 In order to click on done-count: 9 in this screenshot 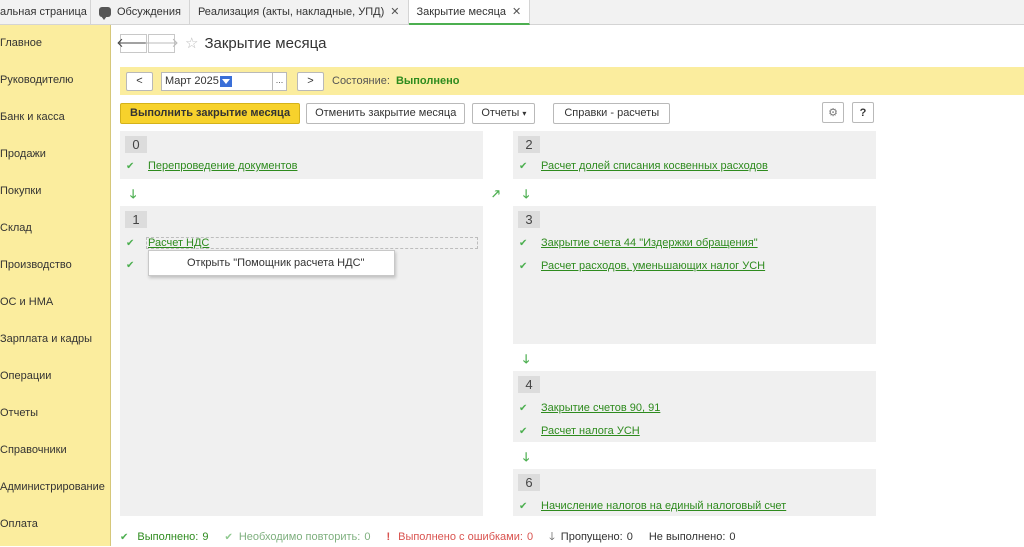, I will do `click(205, 537)`.